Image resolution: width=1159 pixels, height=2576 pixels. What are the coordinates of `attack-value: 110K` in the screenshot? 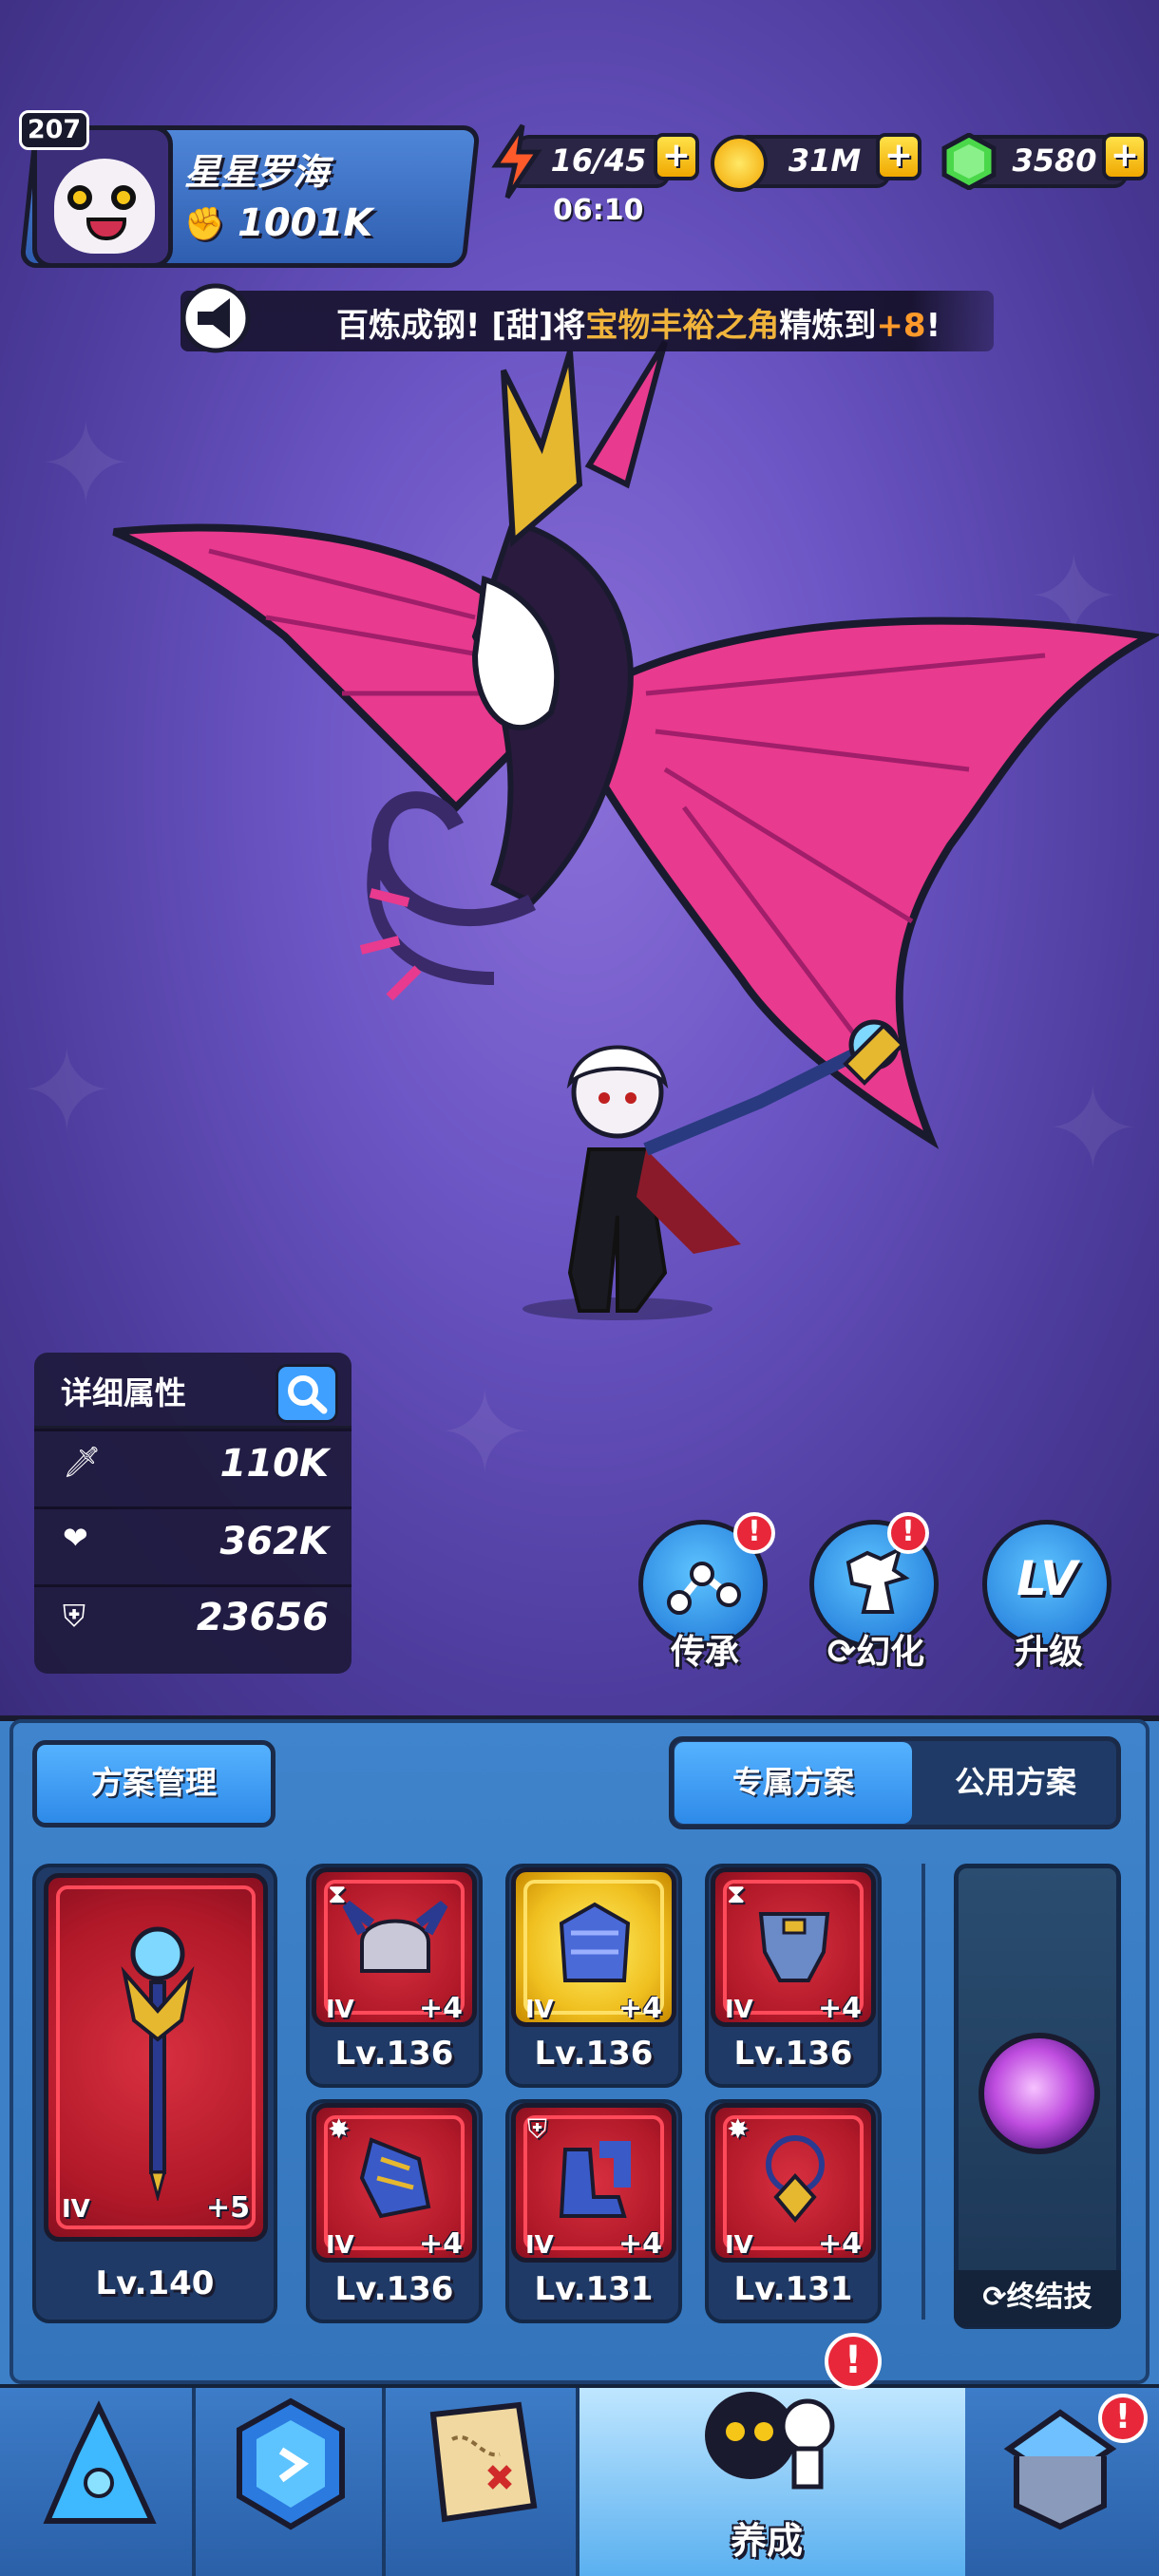 It's located at (274, 1464).